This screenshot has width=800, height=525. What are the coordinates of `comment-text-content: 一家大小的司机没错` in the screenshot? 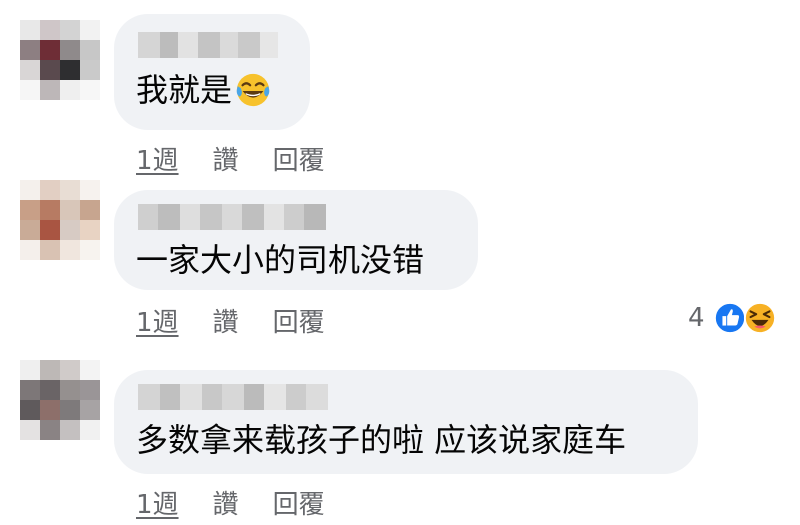 It's located at (280, 260).